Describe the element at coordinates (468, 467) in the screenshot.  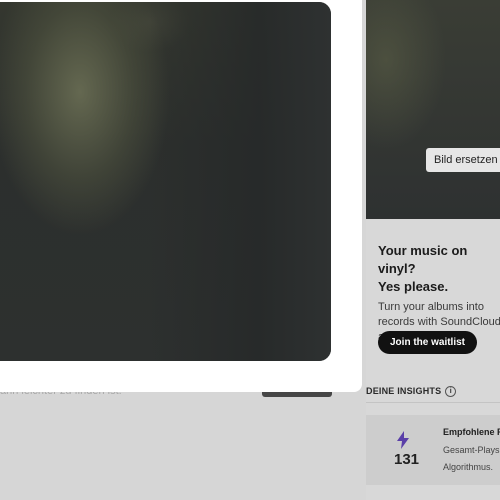
I see `insight-line-2: Algorithmus.` at that location.